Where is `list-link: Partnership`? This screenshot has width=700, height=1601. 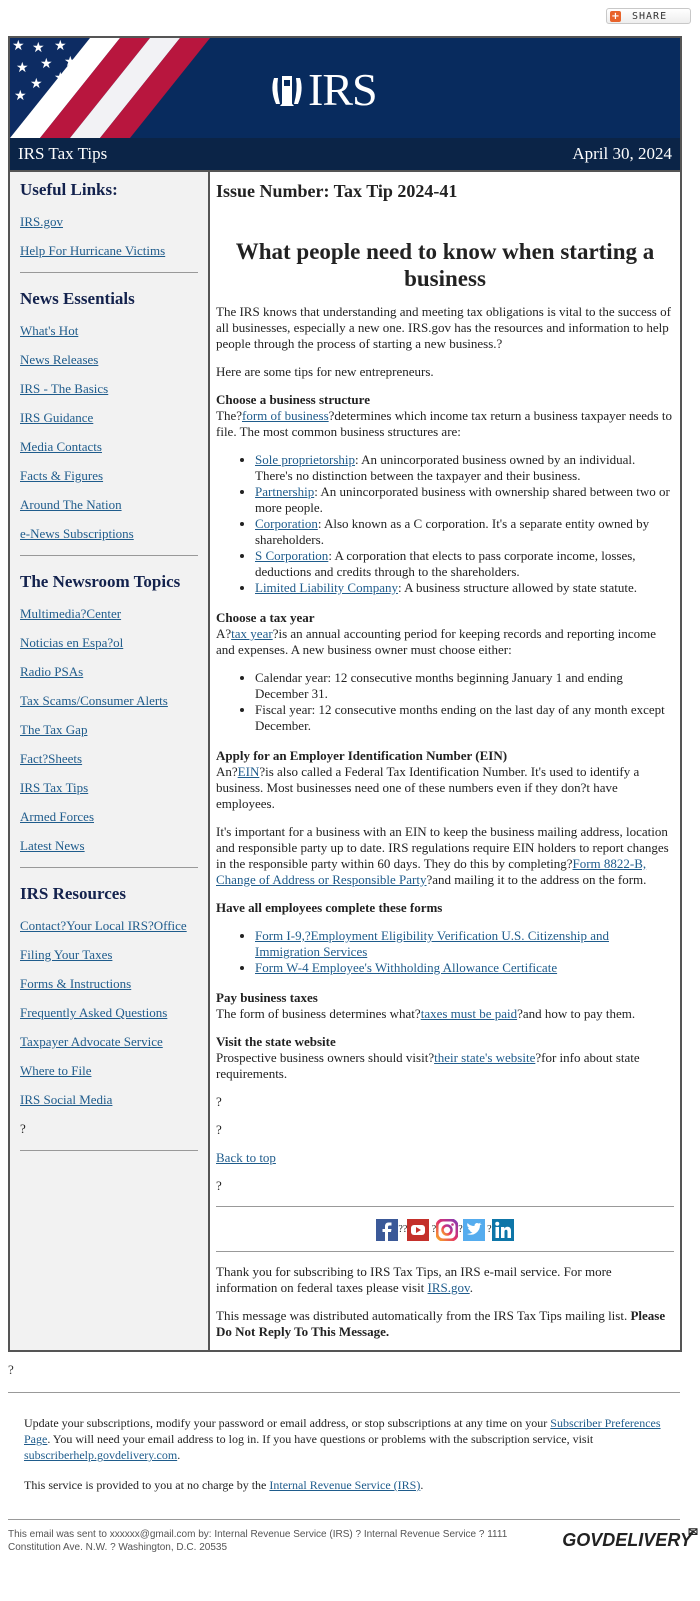
list-link: Partnership is located at coordinates (284, 491).